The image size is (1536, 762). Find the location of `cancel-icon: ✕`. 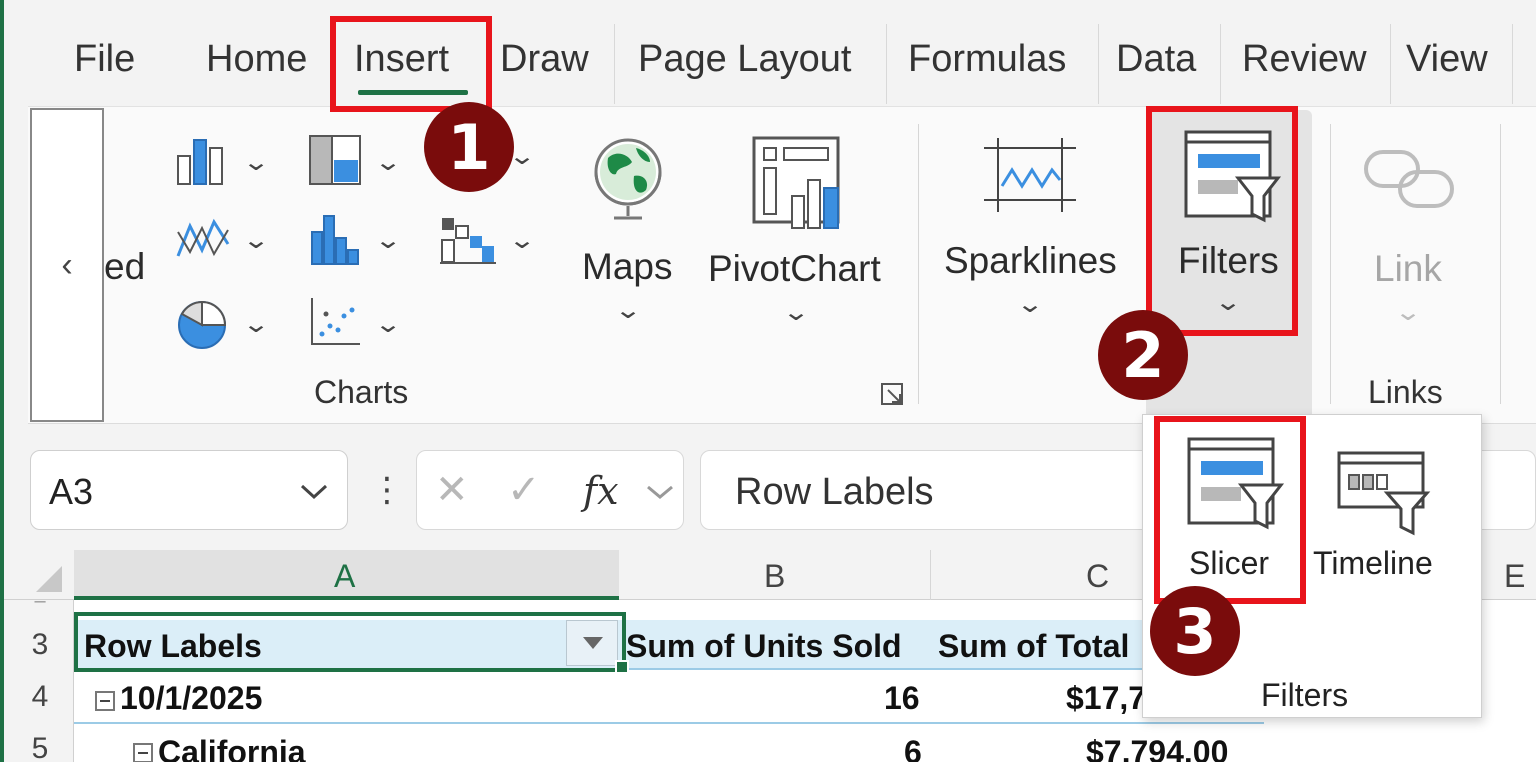

cancel-icon: ✕ is located at coordinates (452, 490).